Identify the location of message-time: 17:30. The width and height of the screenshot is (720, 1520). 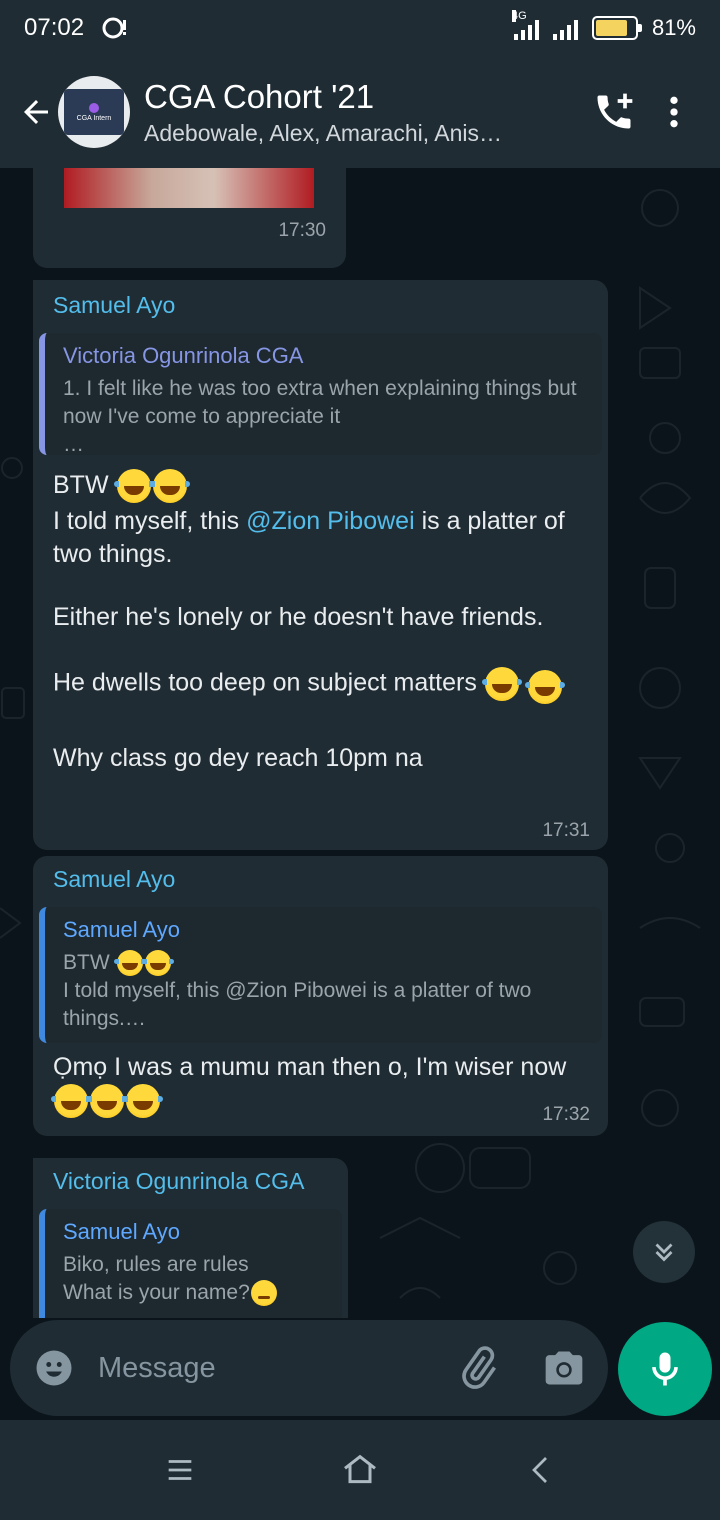
(302, 230).